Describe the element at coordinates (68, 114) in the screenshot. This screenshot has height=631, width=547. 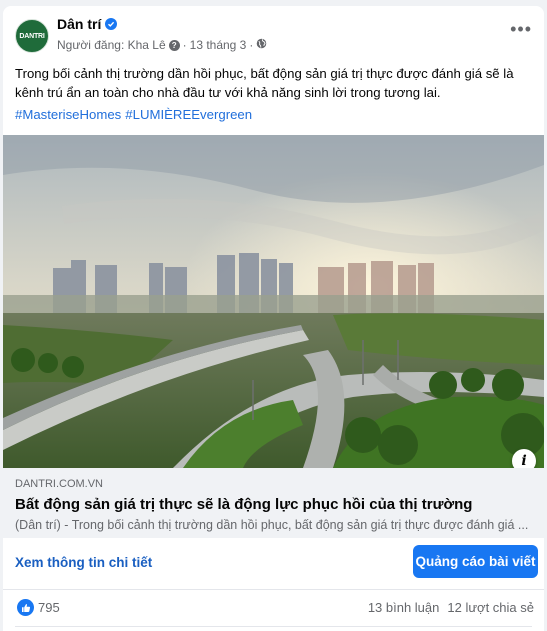
I see `hashtag-masterisehomes: #MasteriseHomes` at that location.